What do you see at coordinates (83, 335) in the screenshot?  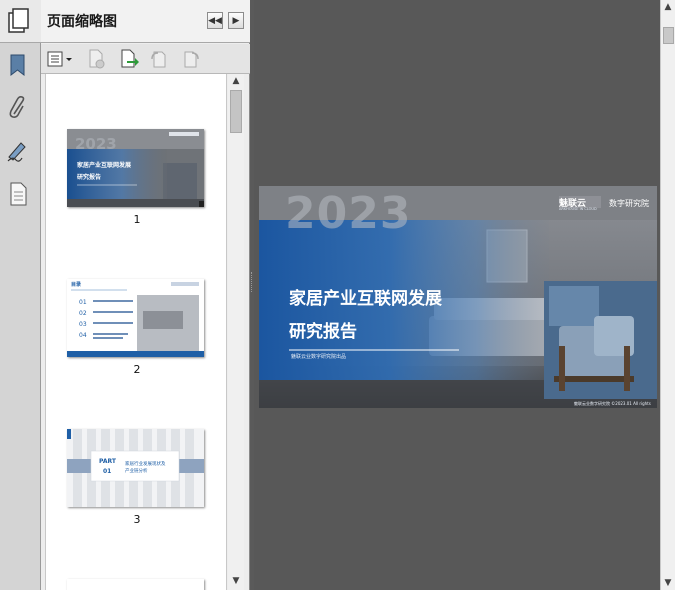 I see `svg-text: 04` at bounding box center [83, 335].